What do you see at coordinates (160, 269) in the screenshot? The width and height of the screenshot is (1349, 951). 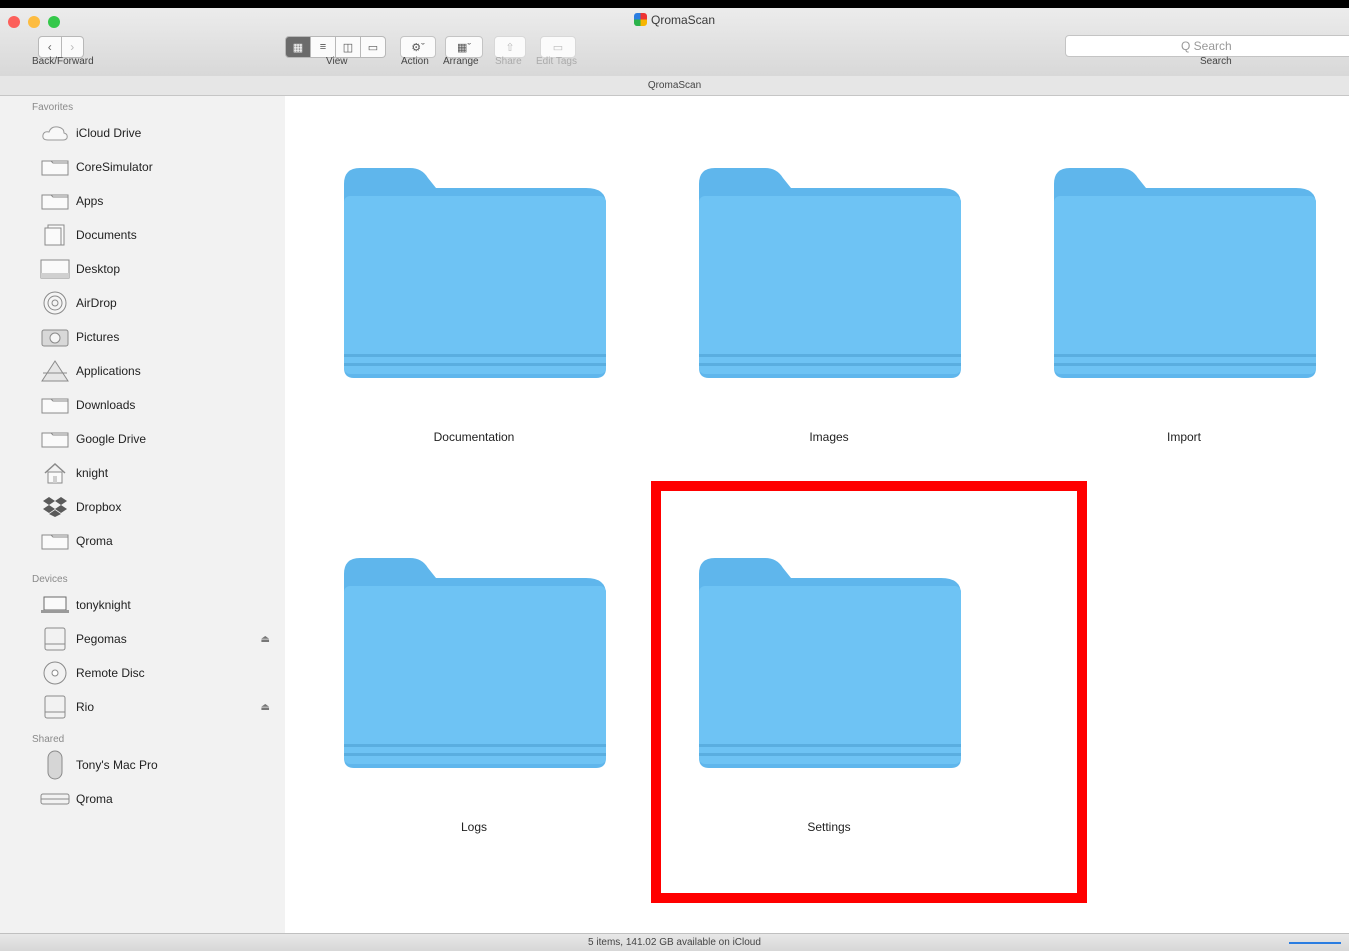 I see `sidebar-item-desktop: Desktop` at bounding box center [160, 269].